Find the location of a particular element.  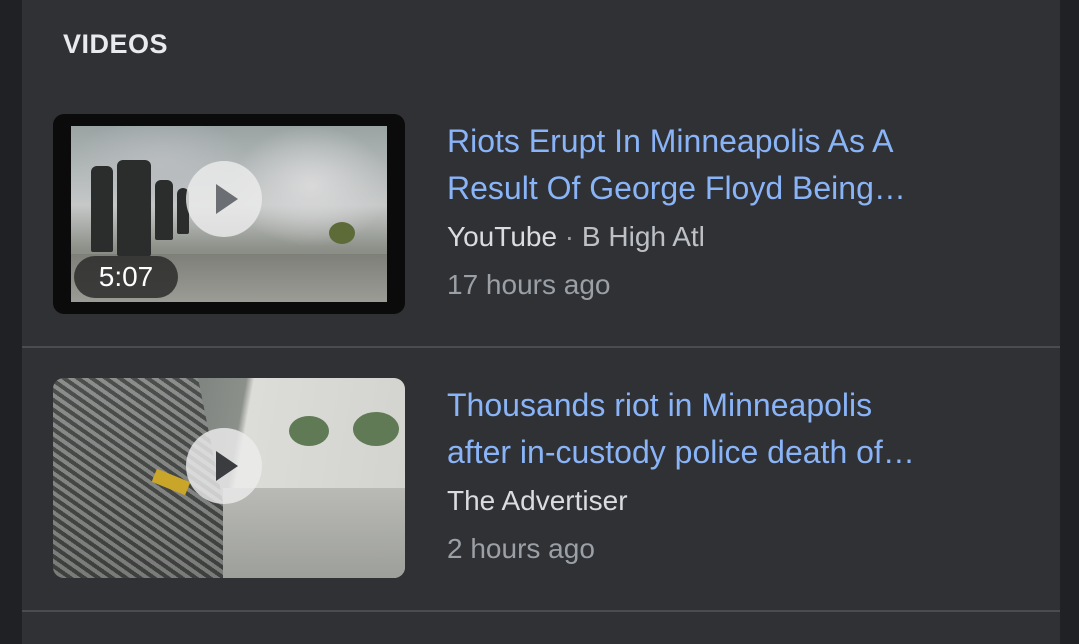

video-thumbnail is located at coordinates (229, 478).